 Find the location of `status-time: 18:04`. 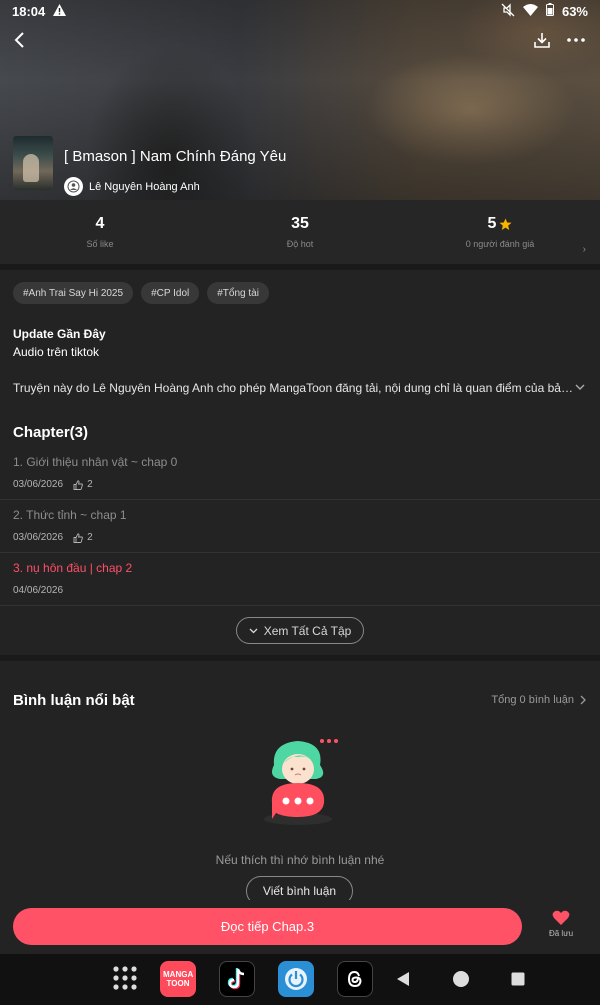

status-time: 18:04 is located at coordinates (29, 11).